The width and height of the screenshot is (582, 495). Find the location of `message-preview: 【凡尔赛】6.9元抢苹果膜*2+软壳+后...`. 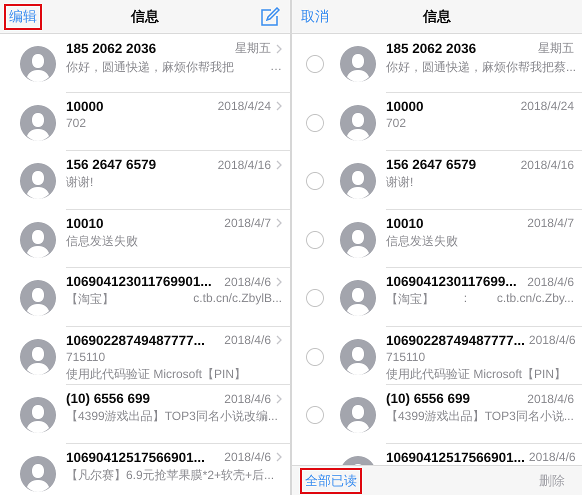

message-preview: 【凡尔赛】6.9元抢苹果膜*2+软壳+后... is located at coordinates (170, 475).